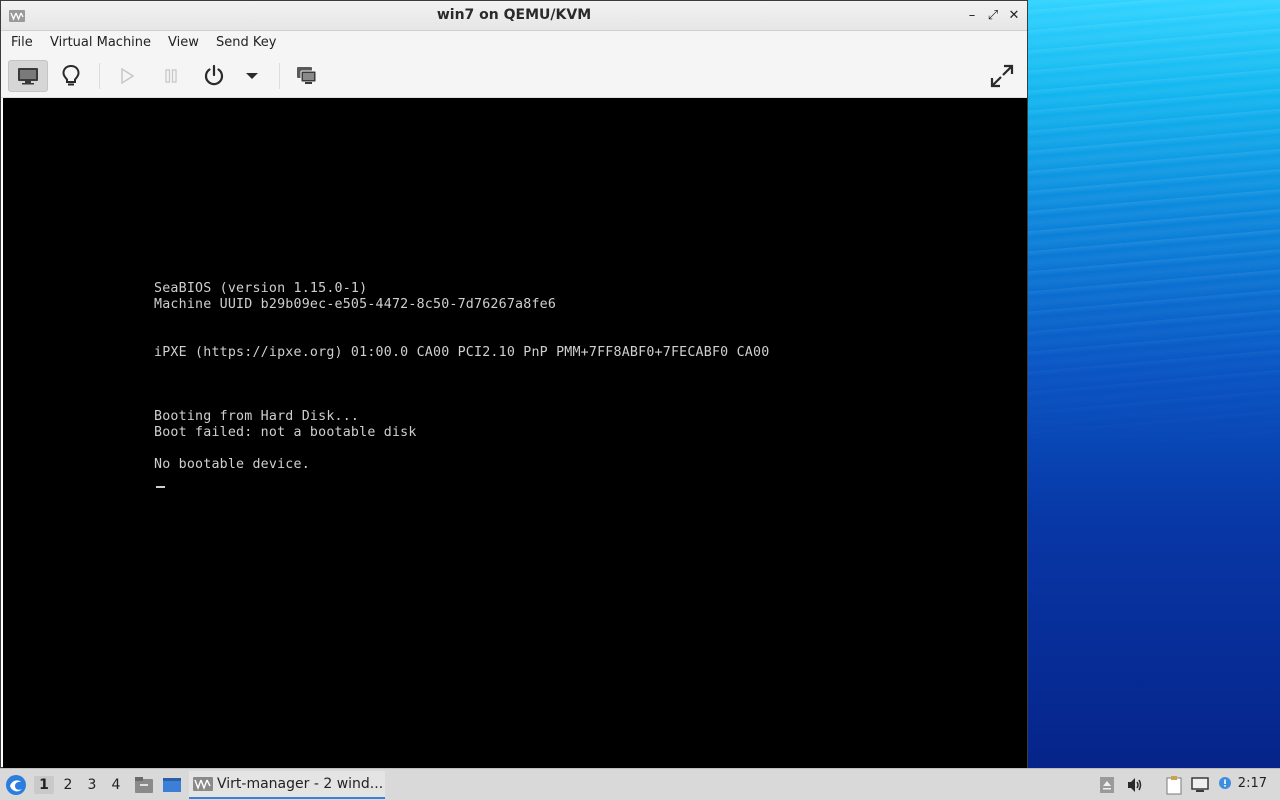 This screenshot has width=1280, height=800. I want to click on maximize-button: ⤢, so click(993, 16).